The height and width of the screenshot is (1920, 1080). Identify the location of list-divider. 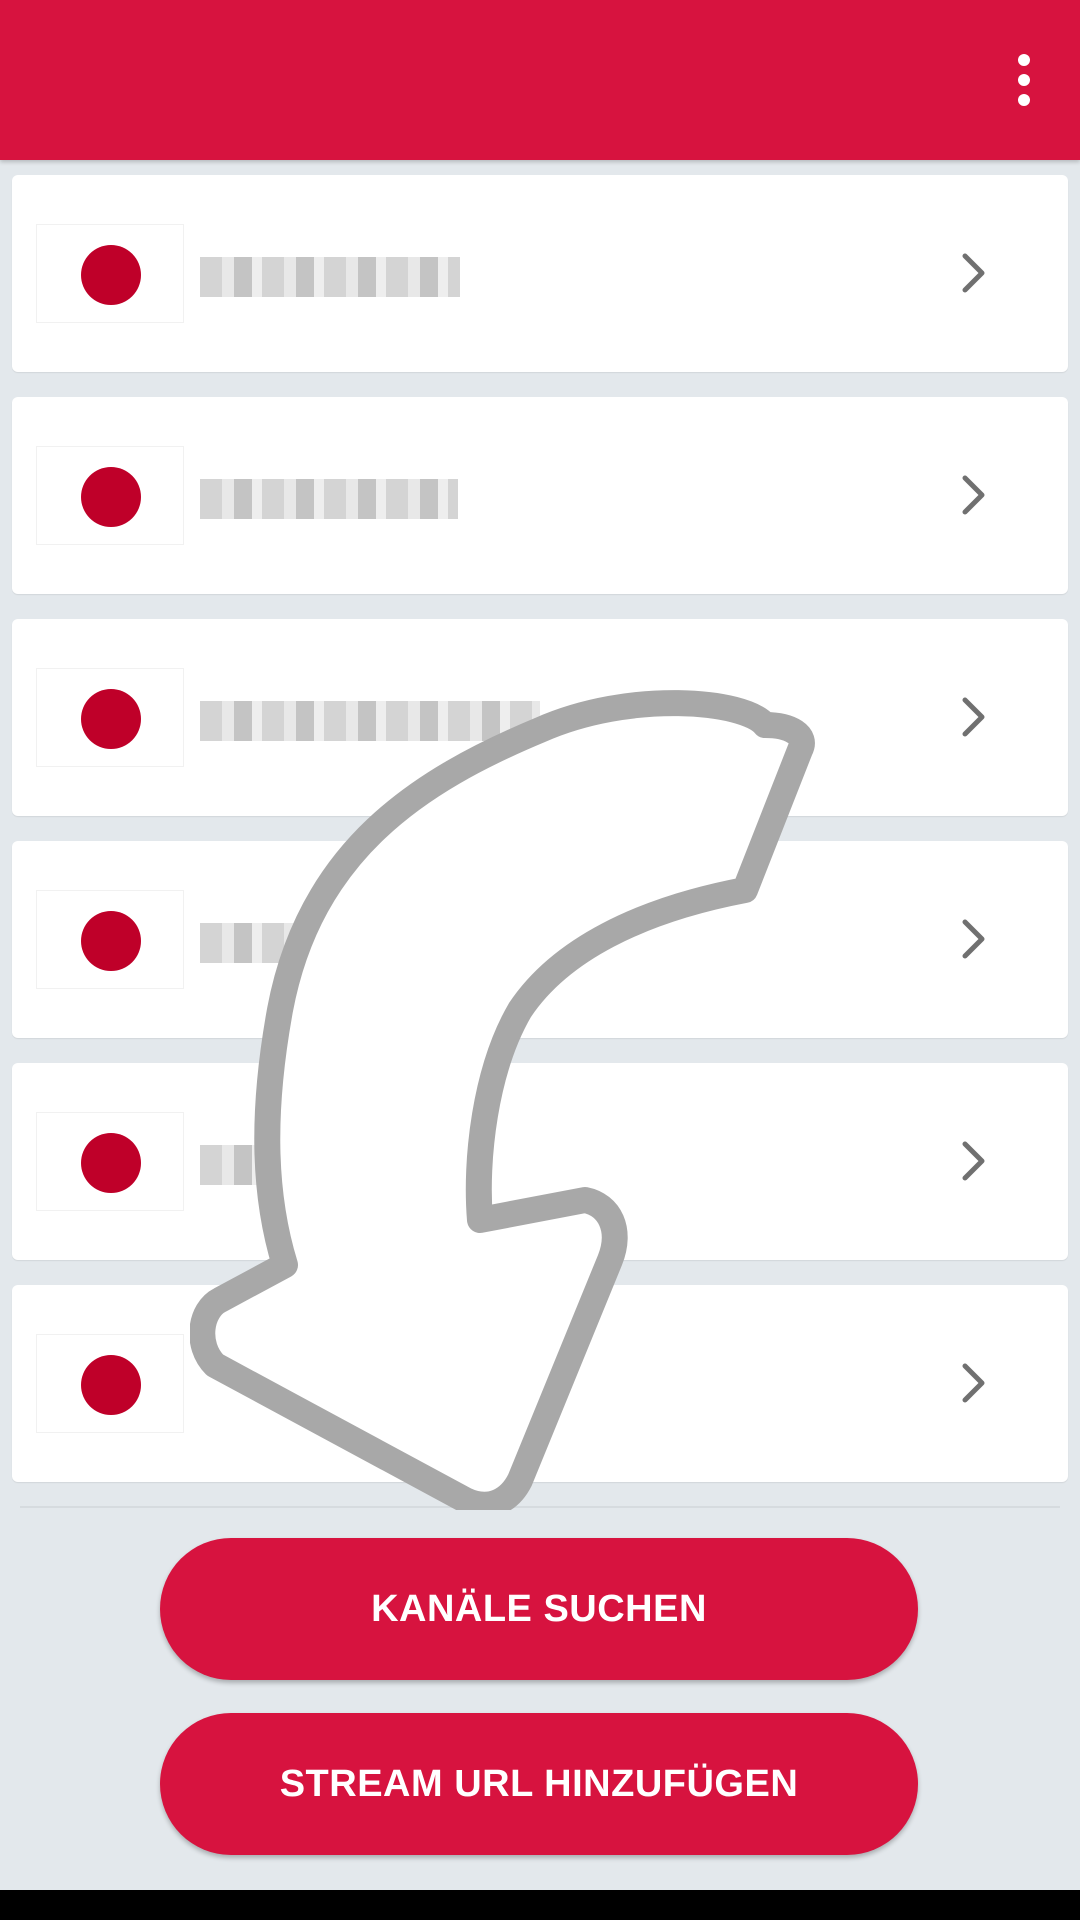
(540, 1507).